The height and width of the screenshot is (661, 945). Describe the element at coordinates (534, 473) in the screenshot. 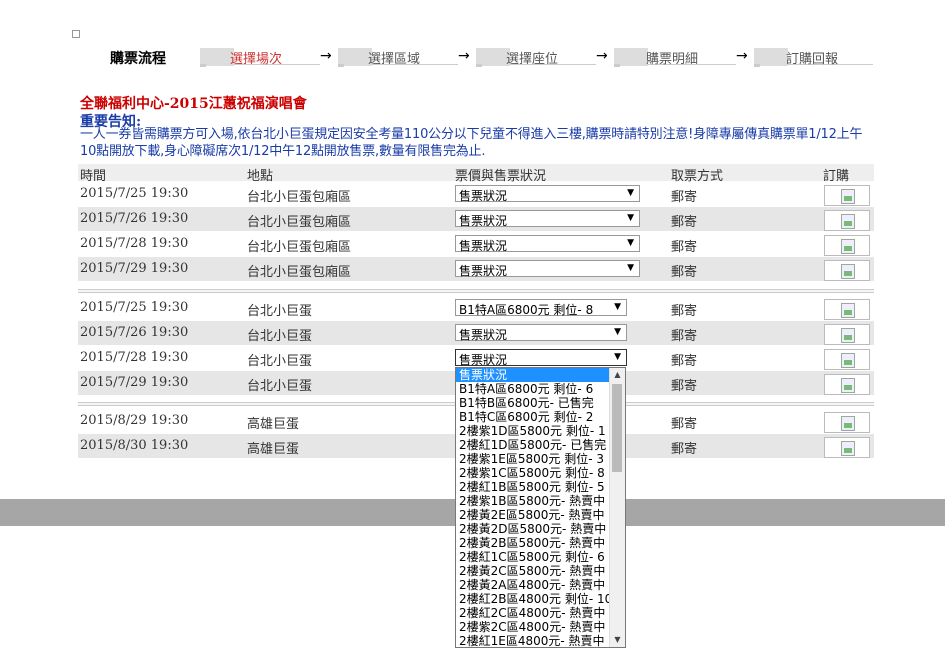

I see `dropdown-option: 2樓紫1C區5800元 剩位- 8` at that location.